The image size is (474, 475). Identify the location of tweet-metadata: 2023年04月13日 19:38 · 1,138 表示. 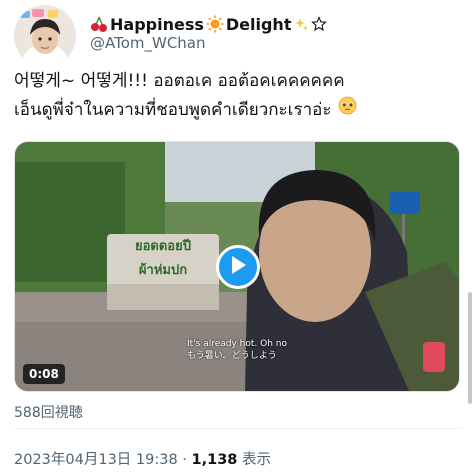
(142, 458).